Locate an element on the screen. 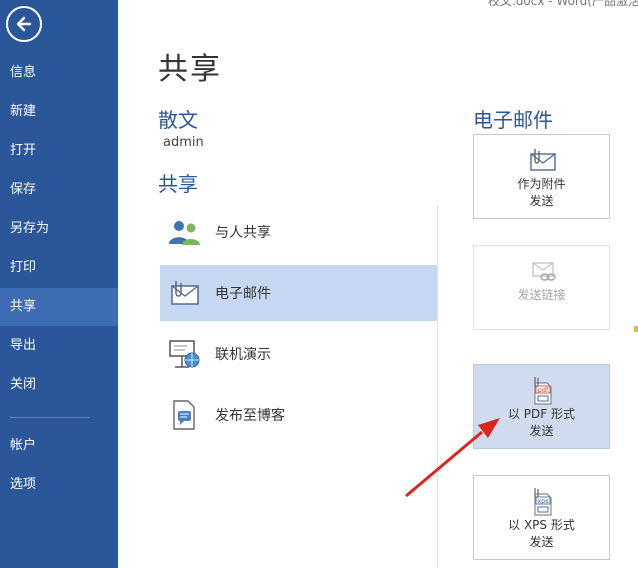  option-label-line1: 发送链接 is located at coordinates (541, 295).